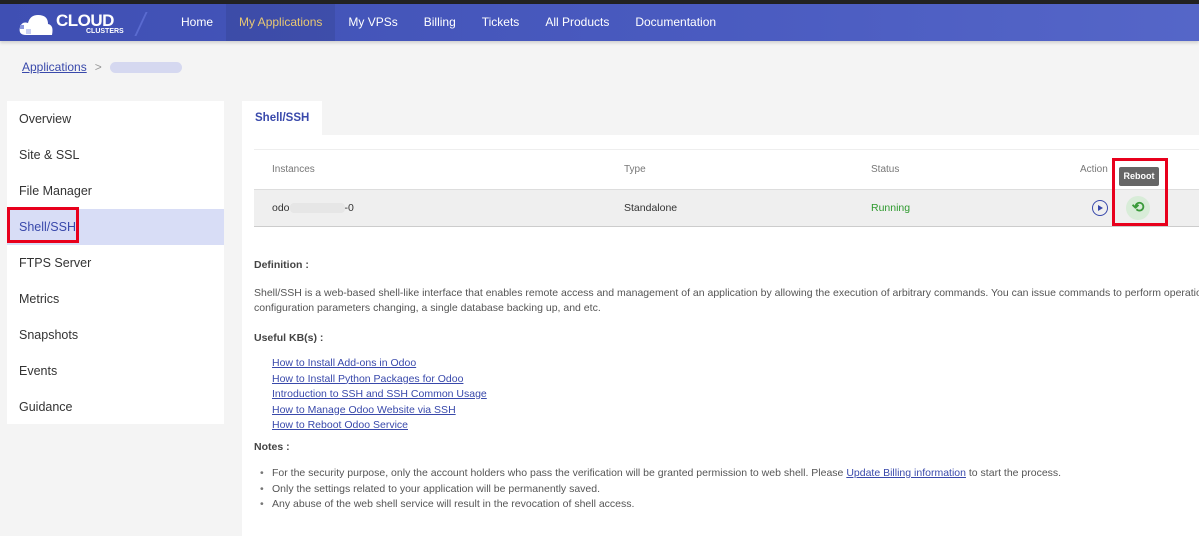 This screenshot has width=1199, height=536. I want to click on nav-documentation: Documentation, so click(675, 22).